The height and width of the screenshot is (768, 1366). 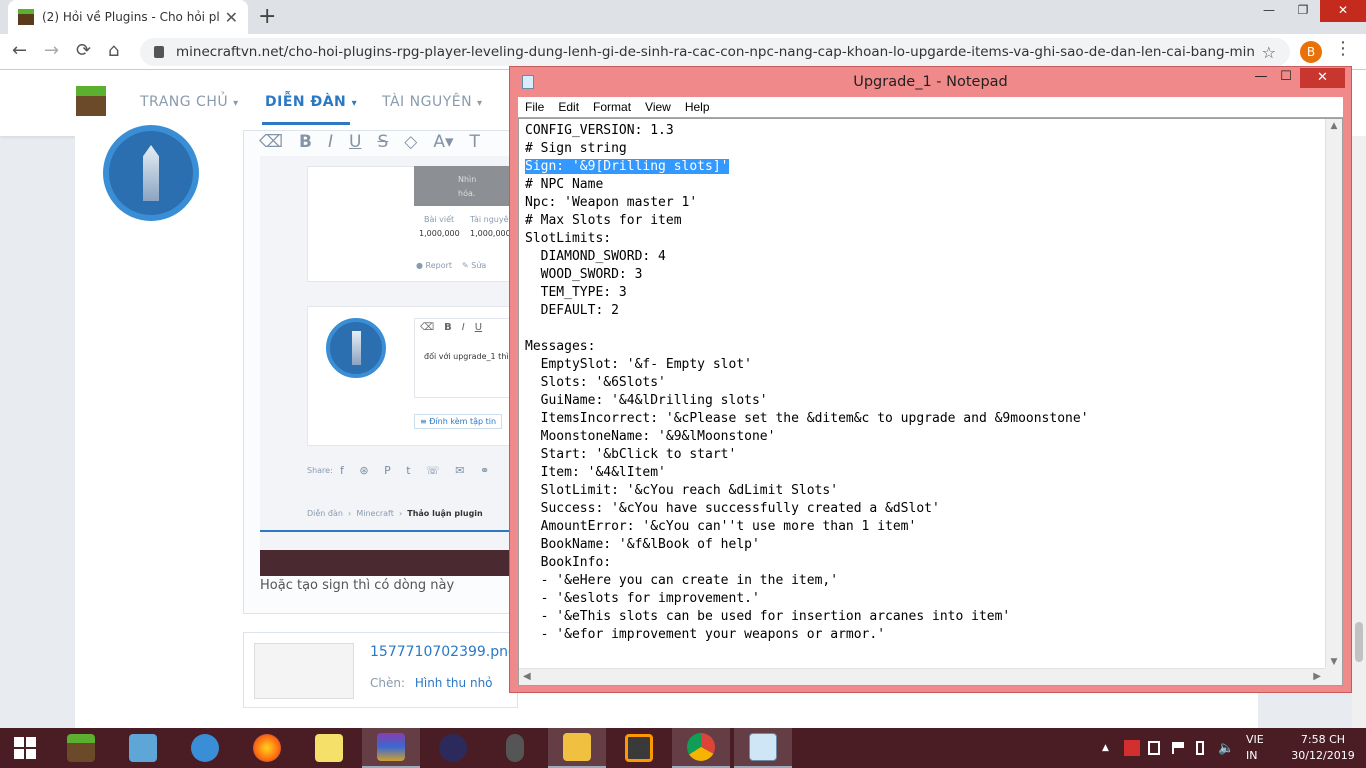 What do you see at coordinates (925, 329) in the screenshot?
I see `notepad-line` at bounding box center [925, 329].